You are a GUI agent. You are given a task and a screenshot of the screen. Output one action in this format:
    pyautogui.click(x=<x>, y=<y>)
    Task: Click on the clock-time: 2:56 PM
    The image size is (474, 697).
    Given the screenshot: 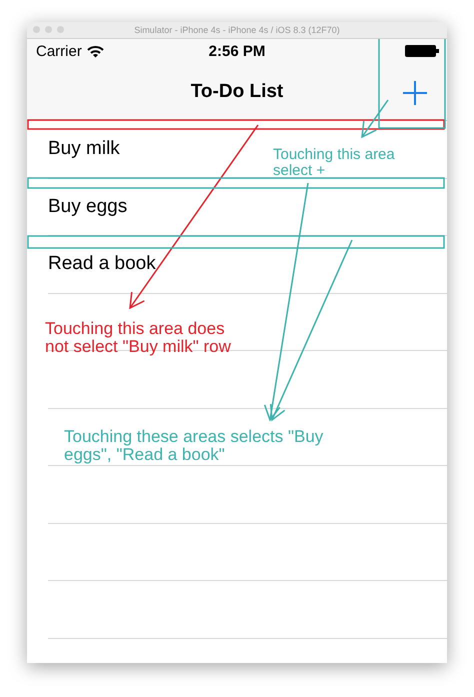 What is the action you would take?
    pyautogui.click(x=237, y=51)
    